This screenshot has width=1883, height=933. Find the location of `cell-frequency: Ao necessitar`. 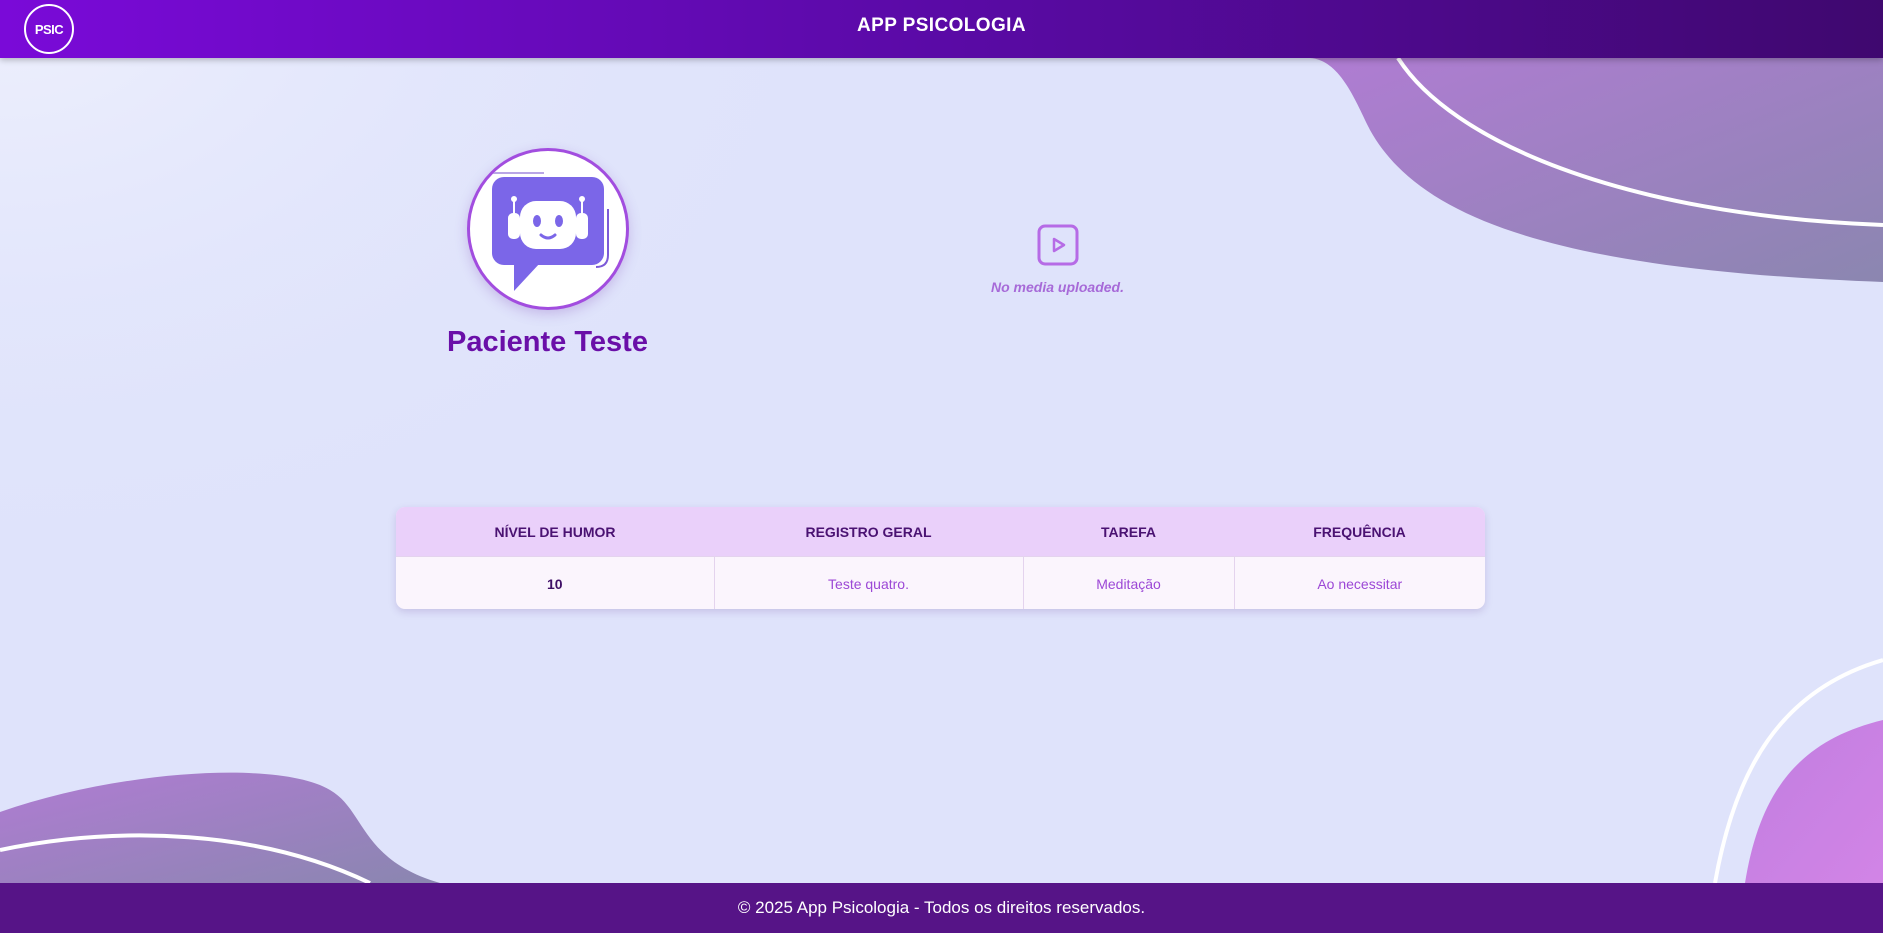

cell-frequency: Ao necessitar is located at coordinates (1359, 582).